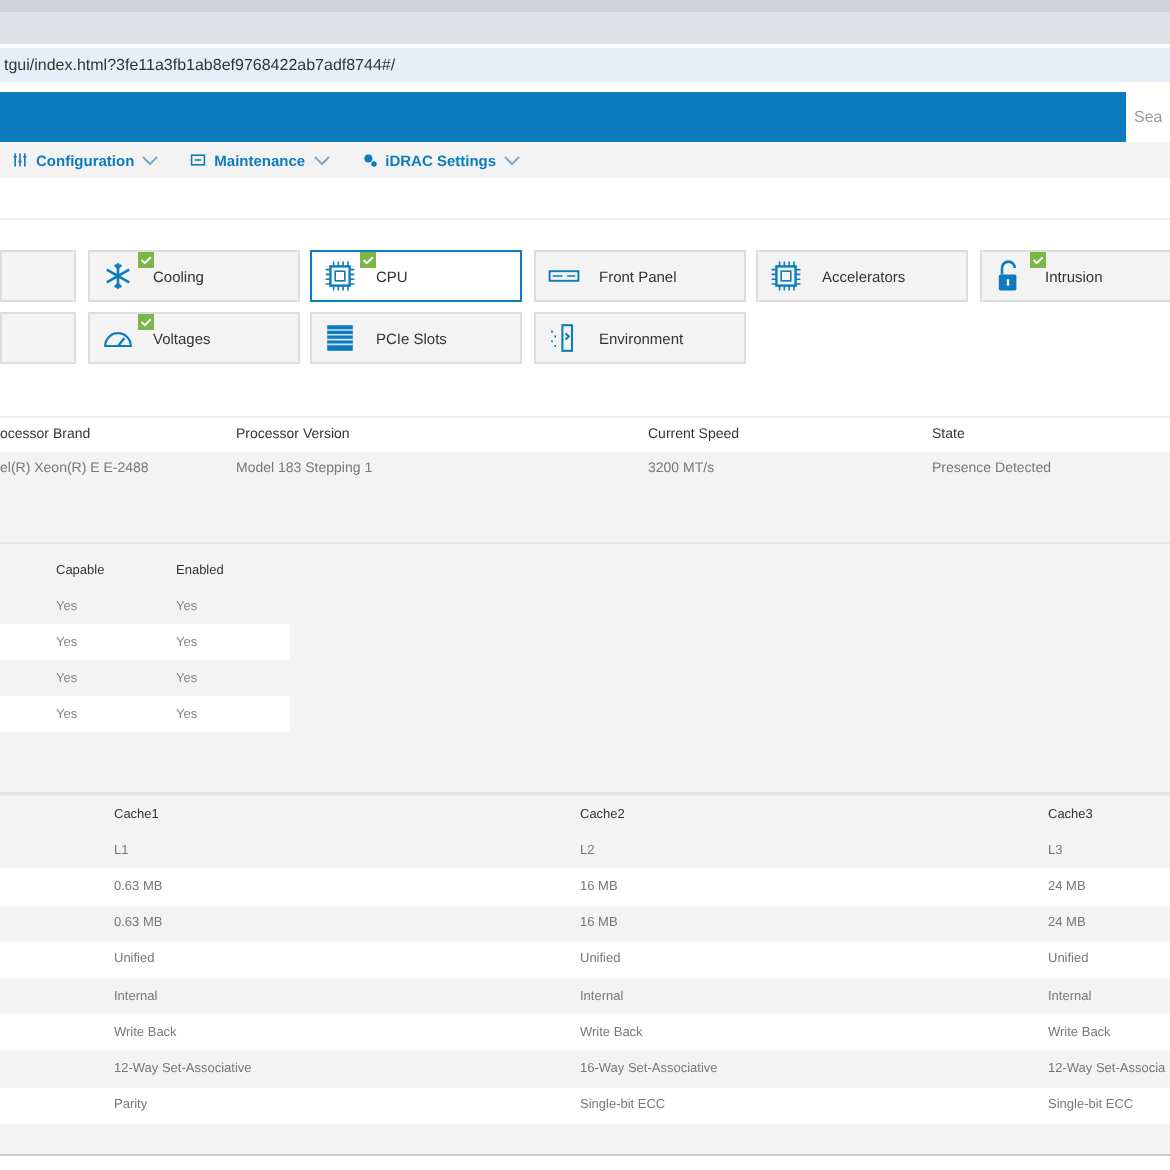 This screenshot has width=1170, height=1170. Describe the element at coordinates (369, 160) in the screenshot. I see `gears-icon` at that location.